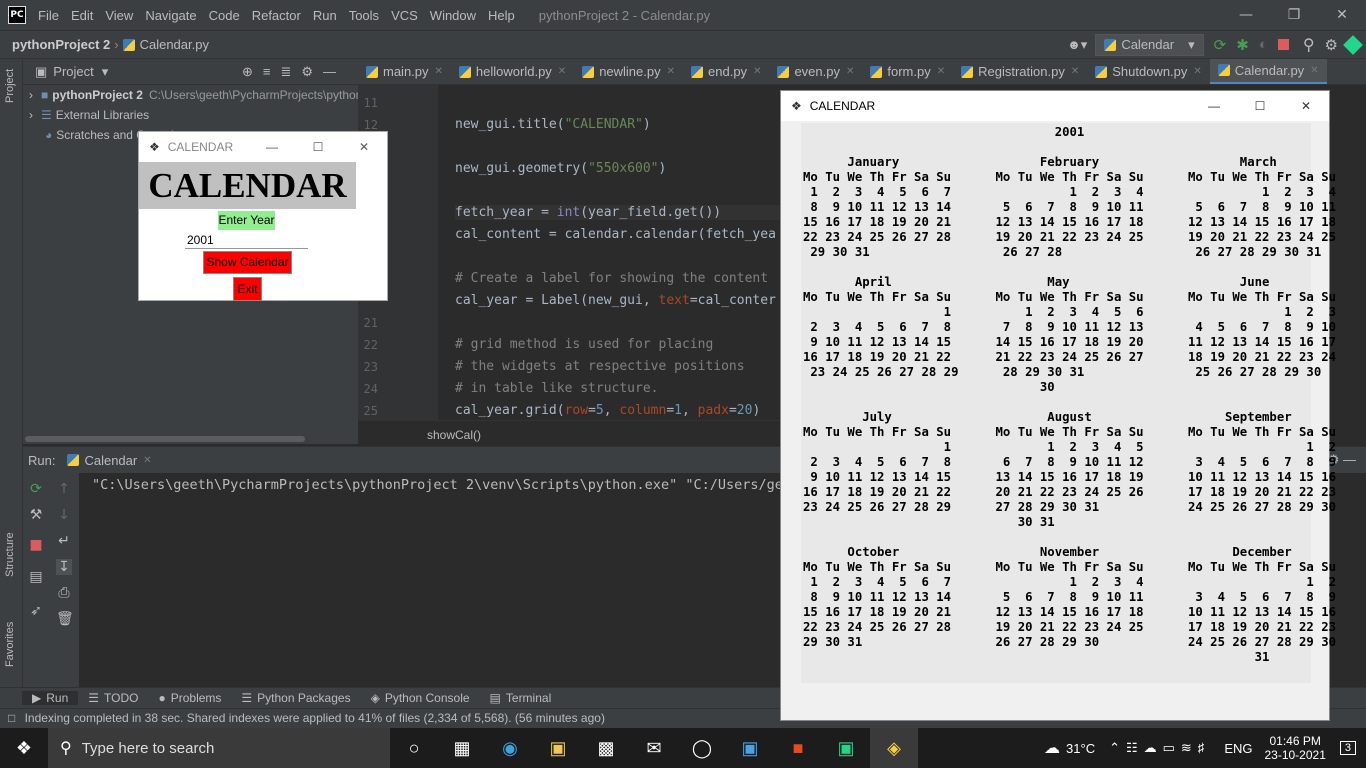 The image size is (1366, 768). I want to click on menu-tools: Tools, so click(364, 15).